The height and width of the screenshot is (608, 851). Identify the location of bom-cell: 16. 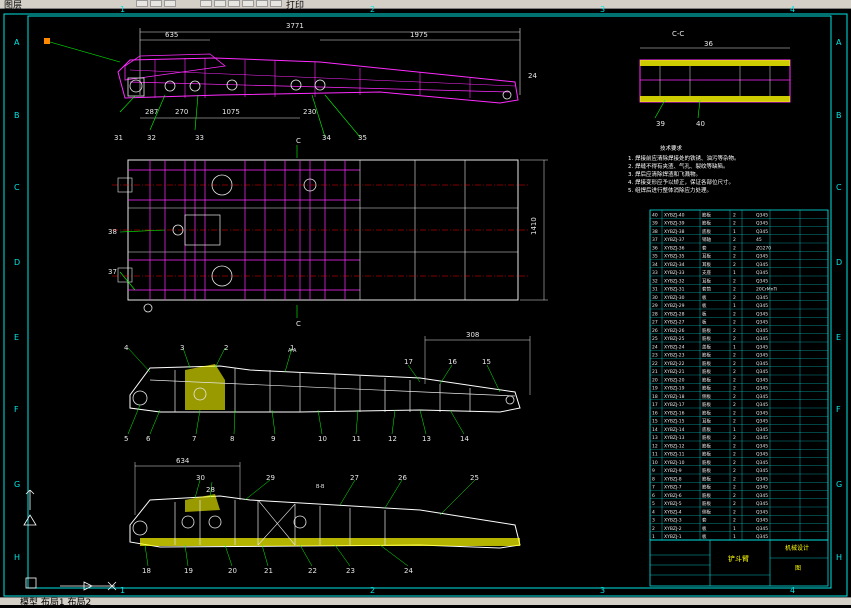
(655, 413).